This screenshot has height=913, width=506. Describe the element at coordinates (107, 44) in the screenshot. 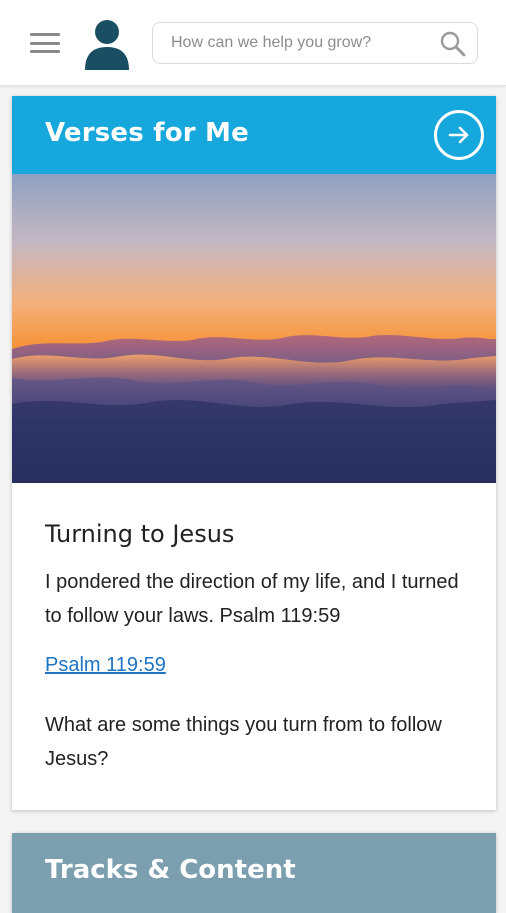

I see `user-avatar-icon` at that location.